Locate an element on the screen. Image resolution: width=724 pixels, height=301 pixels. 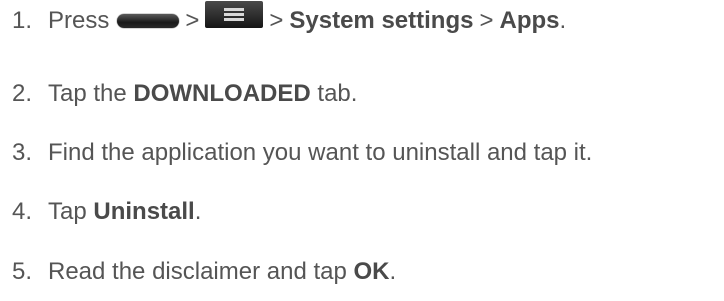
step-1: 1. Press > > System settings > Apps . is located at coordinates (289, 20).